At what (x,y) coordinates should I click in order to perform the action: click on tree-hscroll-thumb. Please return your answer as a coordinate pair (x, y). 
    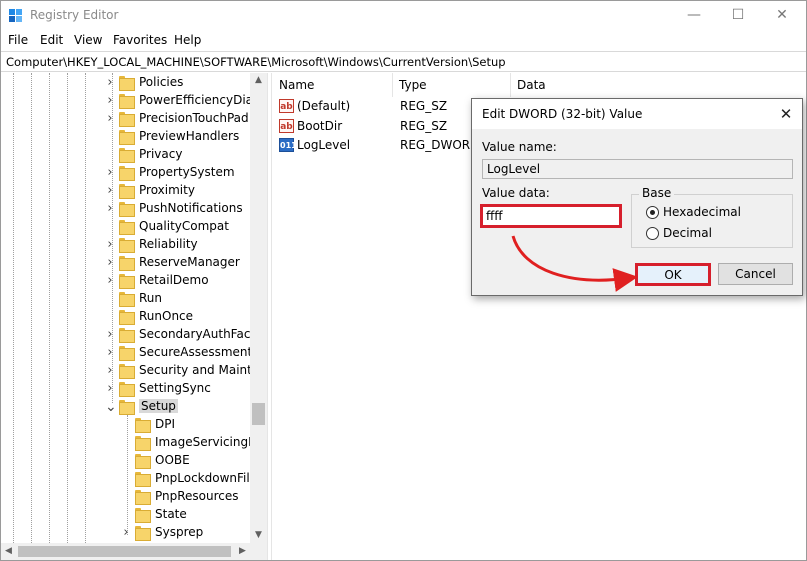
    Looking at the image, I should click on (124, 551).